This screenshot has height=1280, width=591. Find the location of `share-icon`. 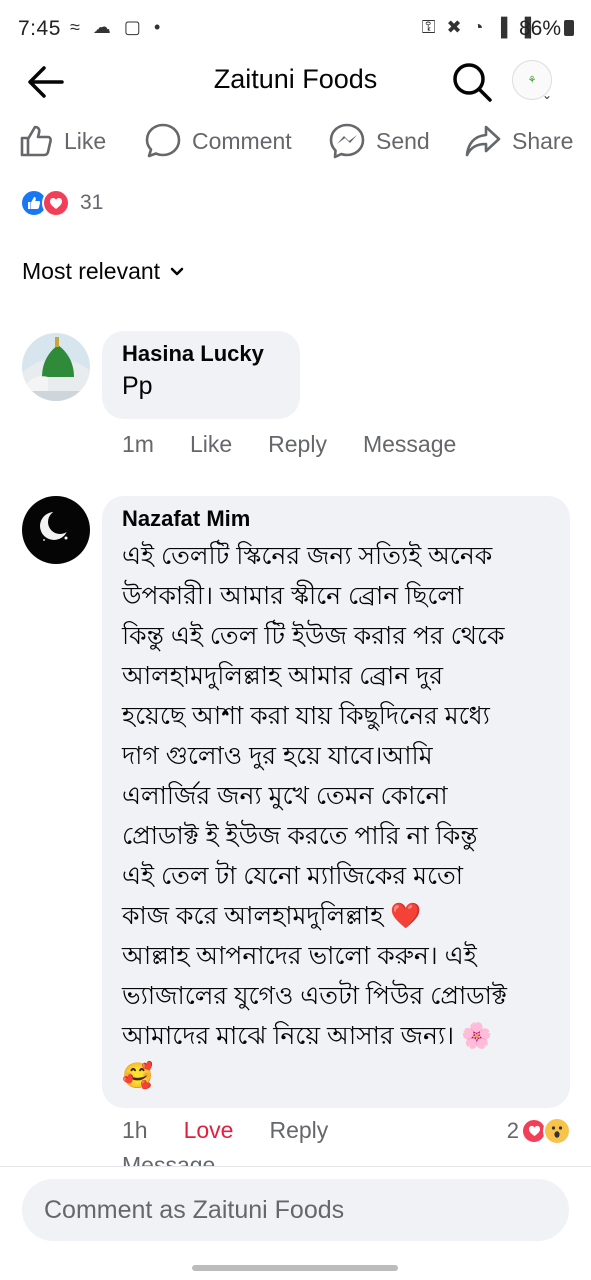

share-icon is located at coordinates (483, 141).